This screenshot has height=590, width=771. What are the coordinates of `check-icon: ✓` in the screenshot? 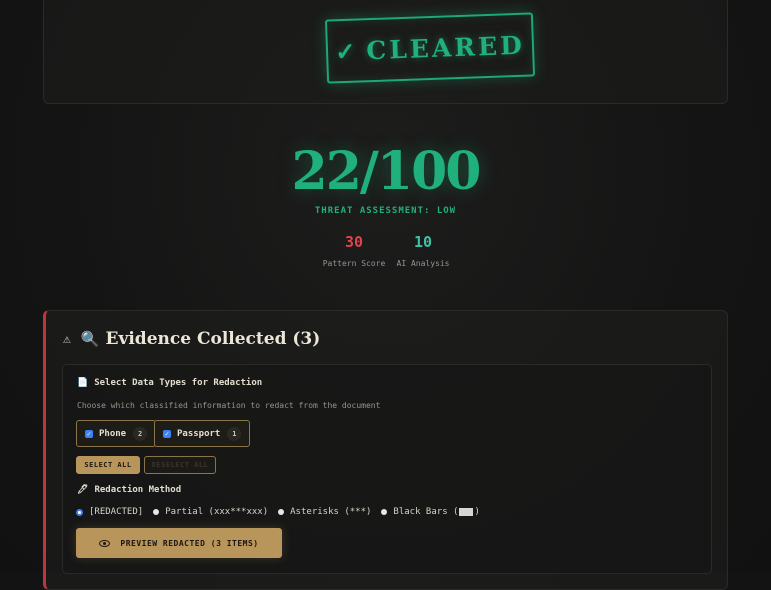 It's located at (346, 51).